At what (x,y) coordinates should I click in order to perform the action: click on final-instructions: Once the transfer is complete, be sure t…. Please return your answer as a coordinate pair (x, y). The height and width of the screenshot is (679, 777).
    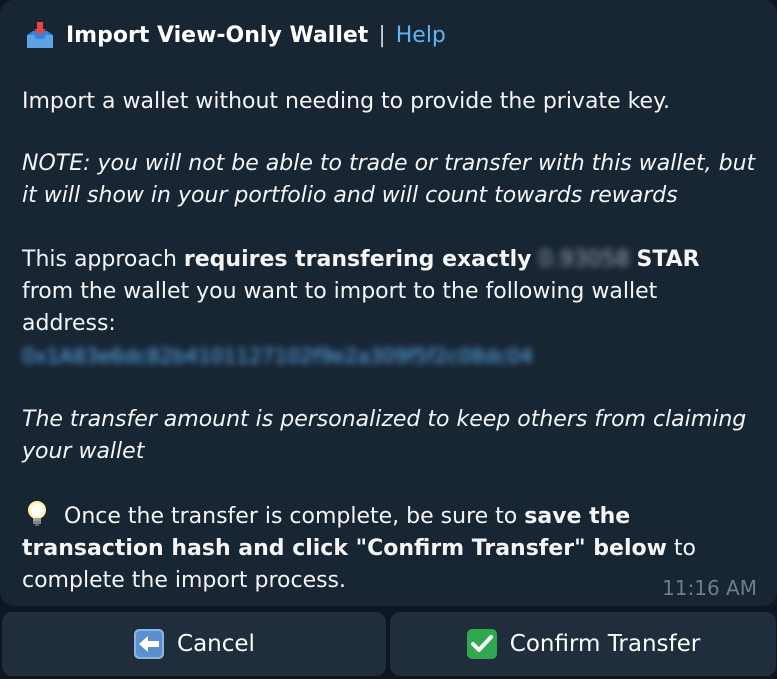
    Looking at the image, I should click on (389, 548).